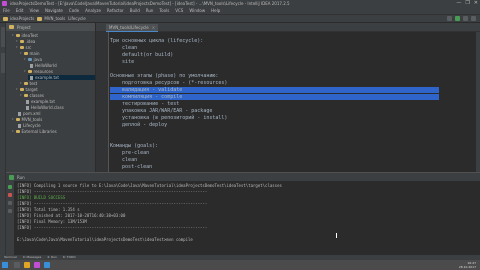  What do you see at coordinates (55, 18) in the screenshot?
I see `breadcrumb-label: MVN_tools` at bounding box center [55, 18].